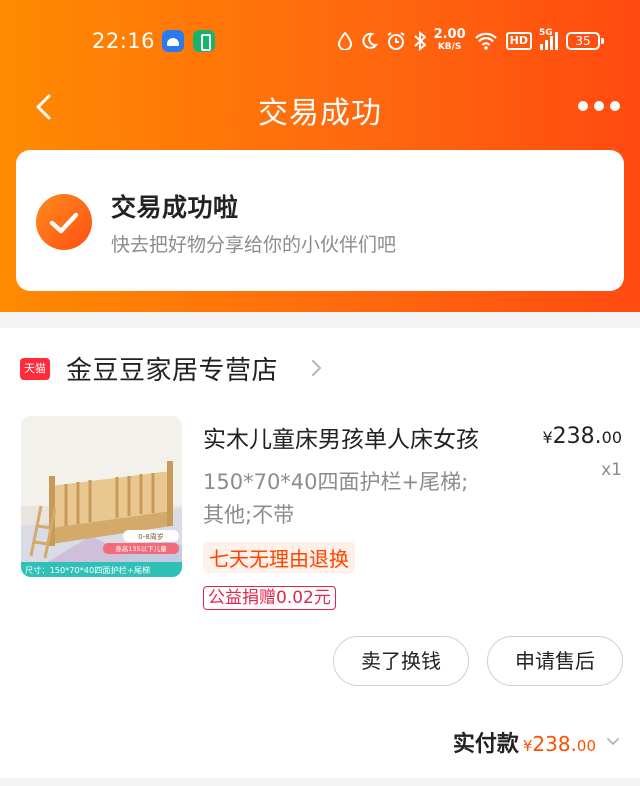 The height and width of the screenshot is (786, 640). Describe the element at coordinates (363, 437) in the screenshot. I see `product-title: 实木儿童床男孩单人床女孩` at that location.